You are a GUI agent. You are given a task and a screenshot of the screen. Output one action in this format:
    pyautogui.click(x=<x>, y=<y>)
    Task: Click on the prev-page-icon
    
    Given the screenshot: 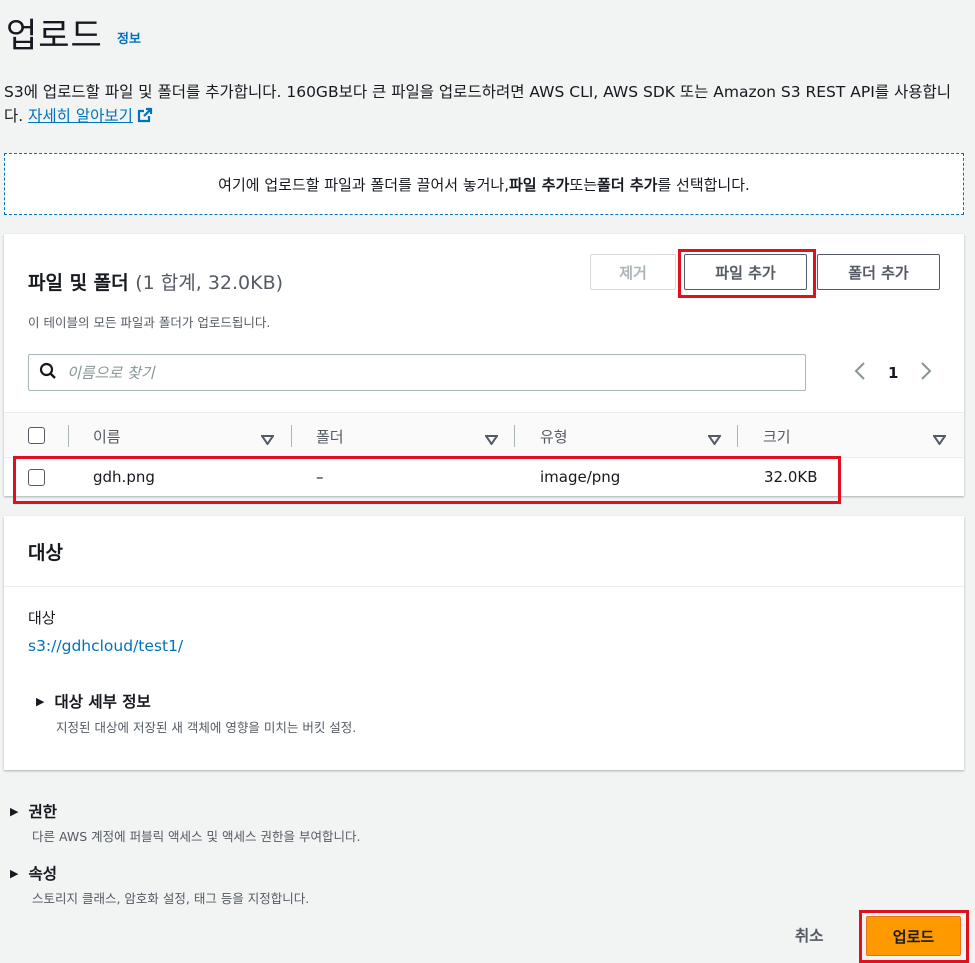 What is the action you would take?
    pyautogui.click(x=860, y=373)
    